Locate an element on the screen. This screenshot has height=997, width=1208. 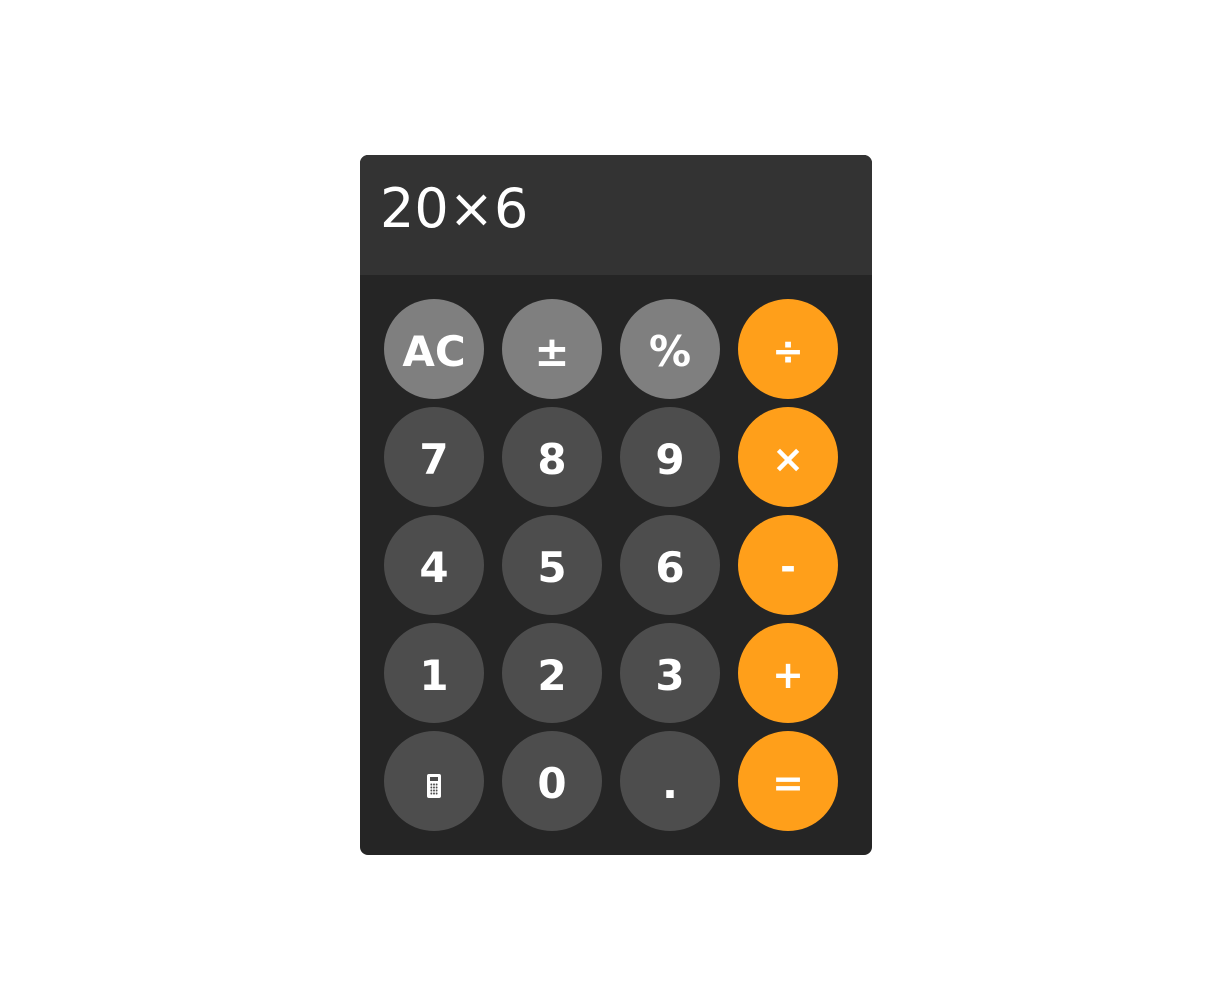
clear-button: AC is located at coordinates (434, 349).